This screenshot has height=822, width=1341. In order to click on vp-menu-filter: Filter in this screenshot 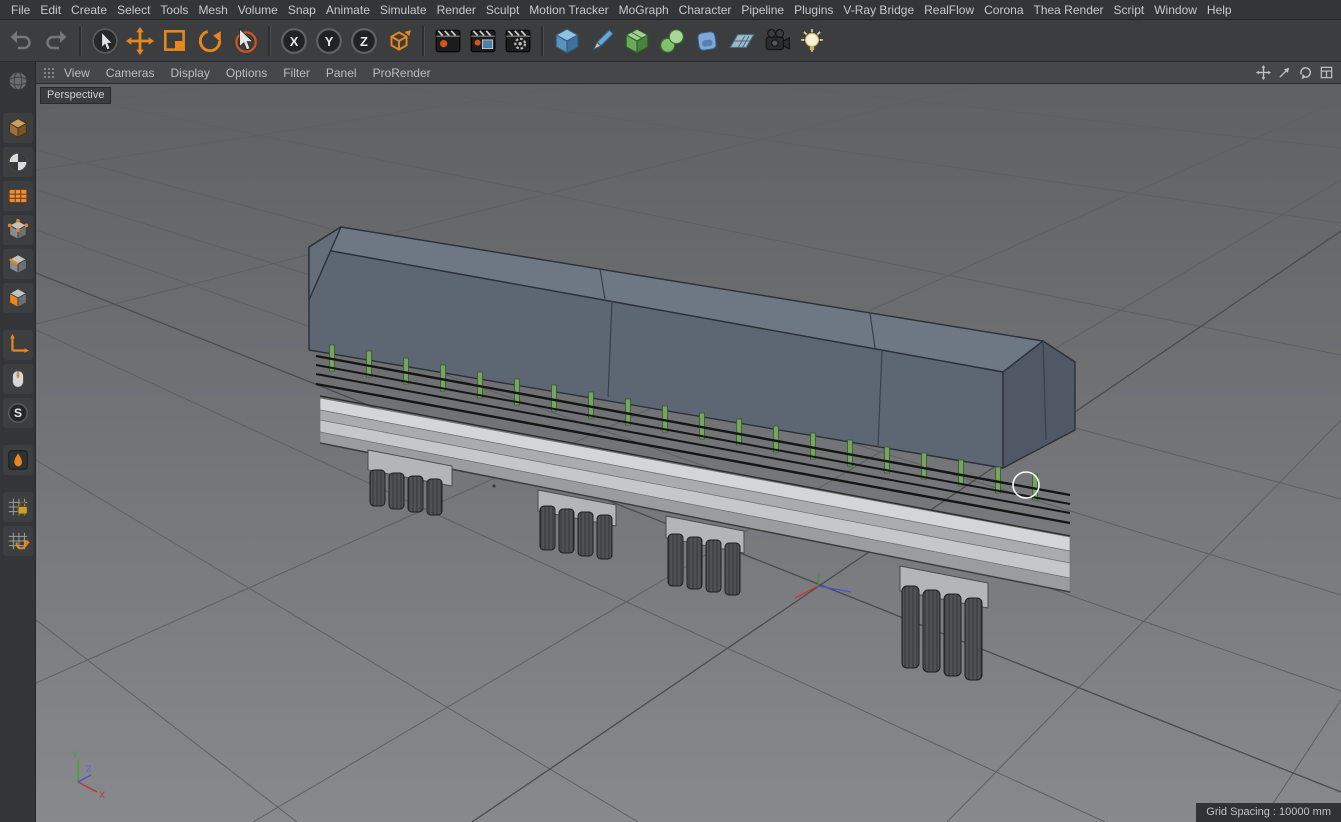, I will do `click(296, 73)`.